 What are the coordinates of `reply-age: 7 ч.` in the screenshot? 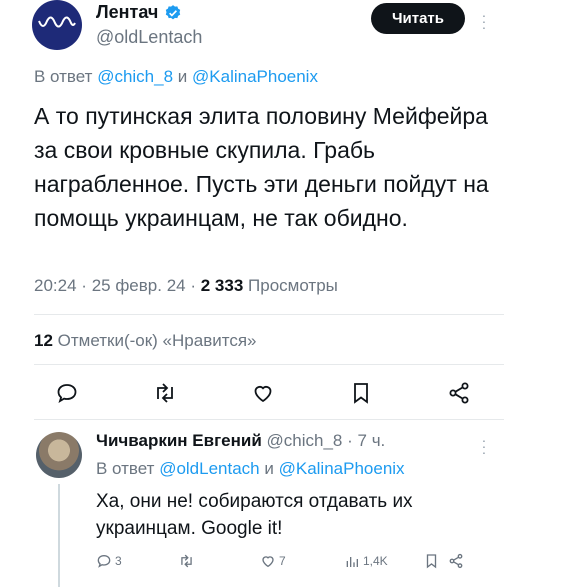 It's located at (372, 440).